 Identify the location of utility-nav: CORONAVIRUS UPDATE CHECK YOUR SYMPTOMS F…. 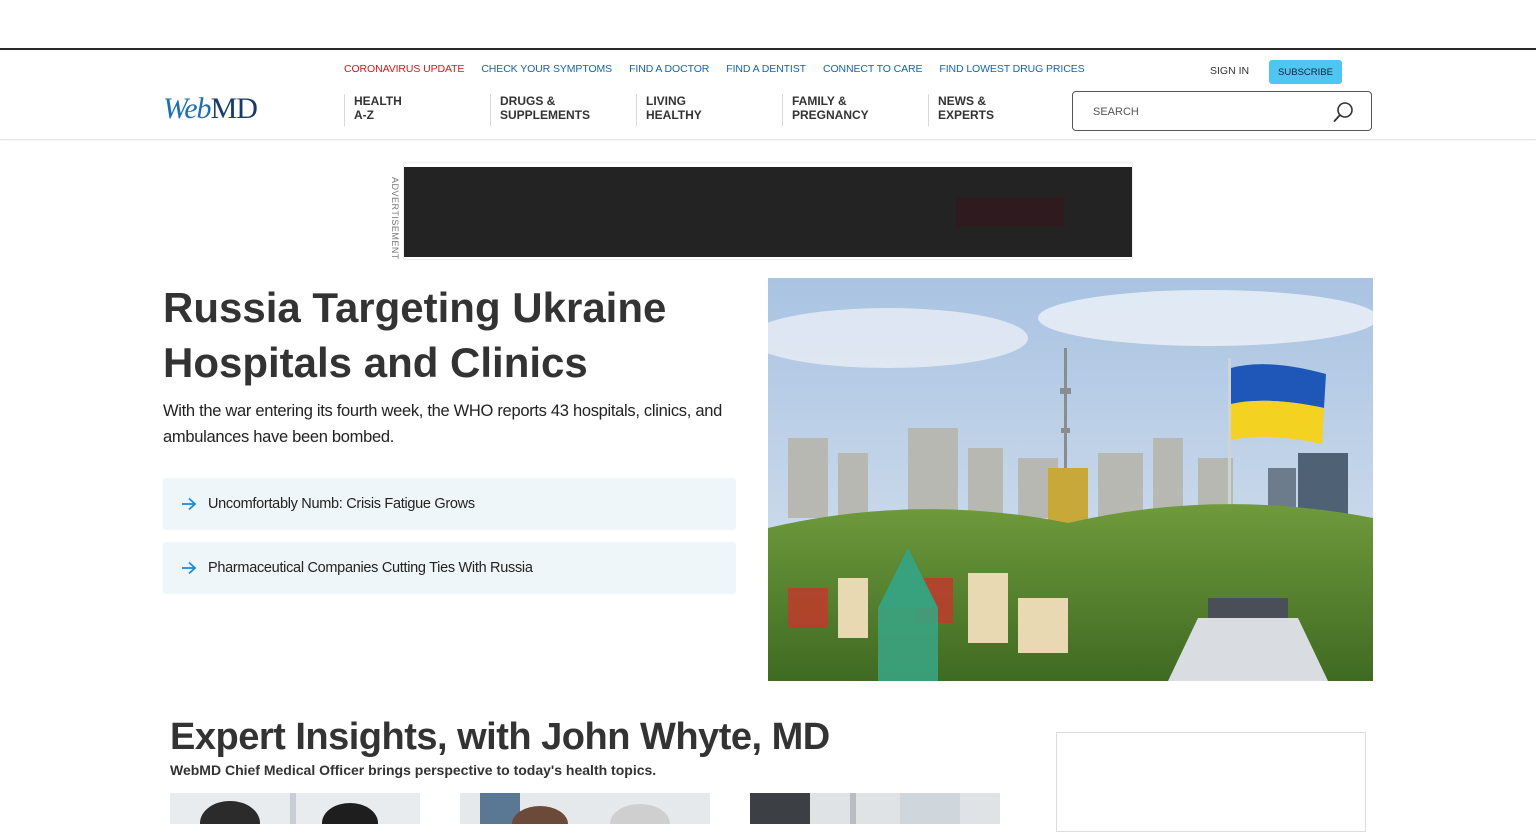
(714, 69).